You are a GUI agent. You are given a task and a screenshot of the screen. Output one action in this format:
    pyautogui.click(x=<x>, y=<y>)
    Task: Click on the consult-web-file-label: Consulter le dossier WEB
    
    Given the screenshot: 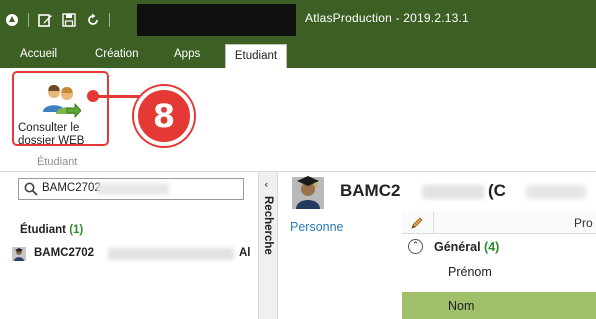 What is the action you would take?
    pyautogui.click(x=51, y=134)
    